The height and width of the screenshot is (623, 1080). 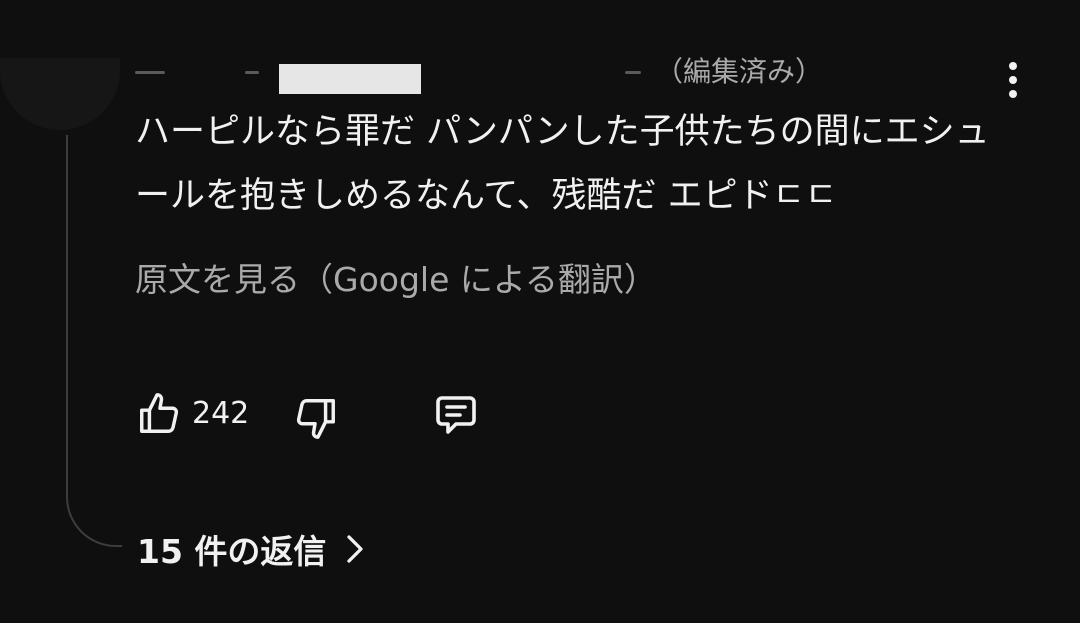 I want to click on comment-actions: 242, so click(x=385, y=416).